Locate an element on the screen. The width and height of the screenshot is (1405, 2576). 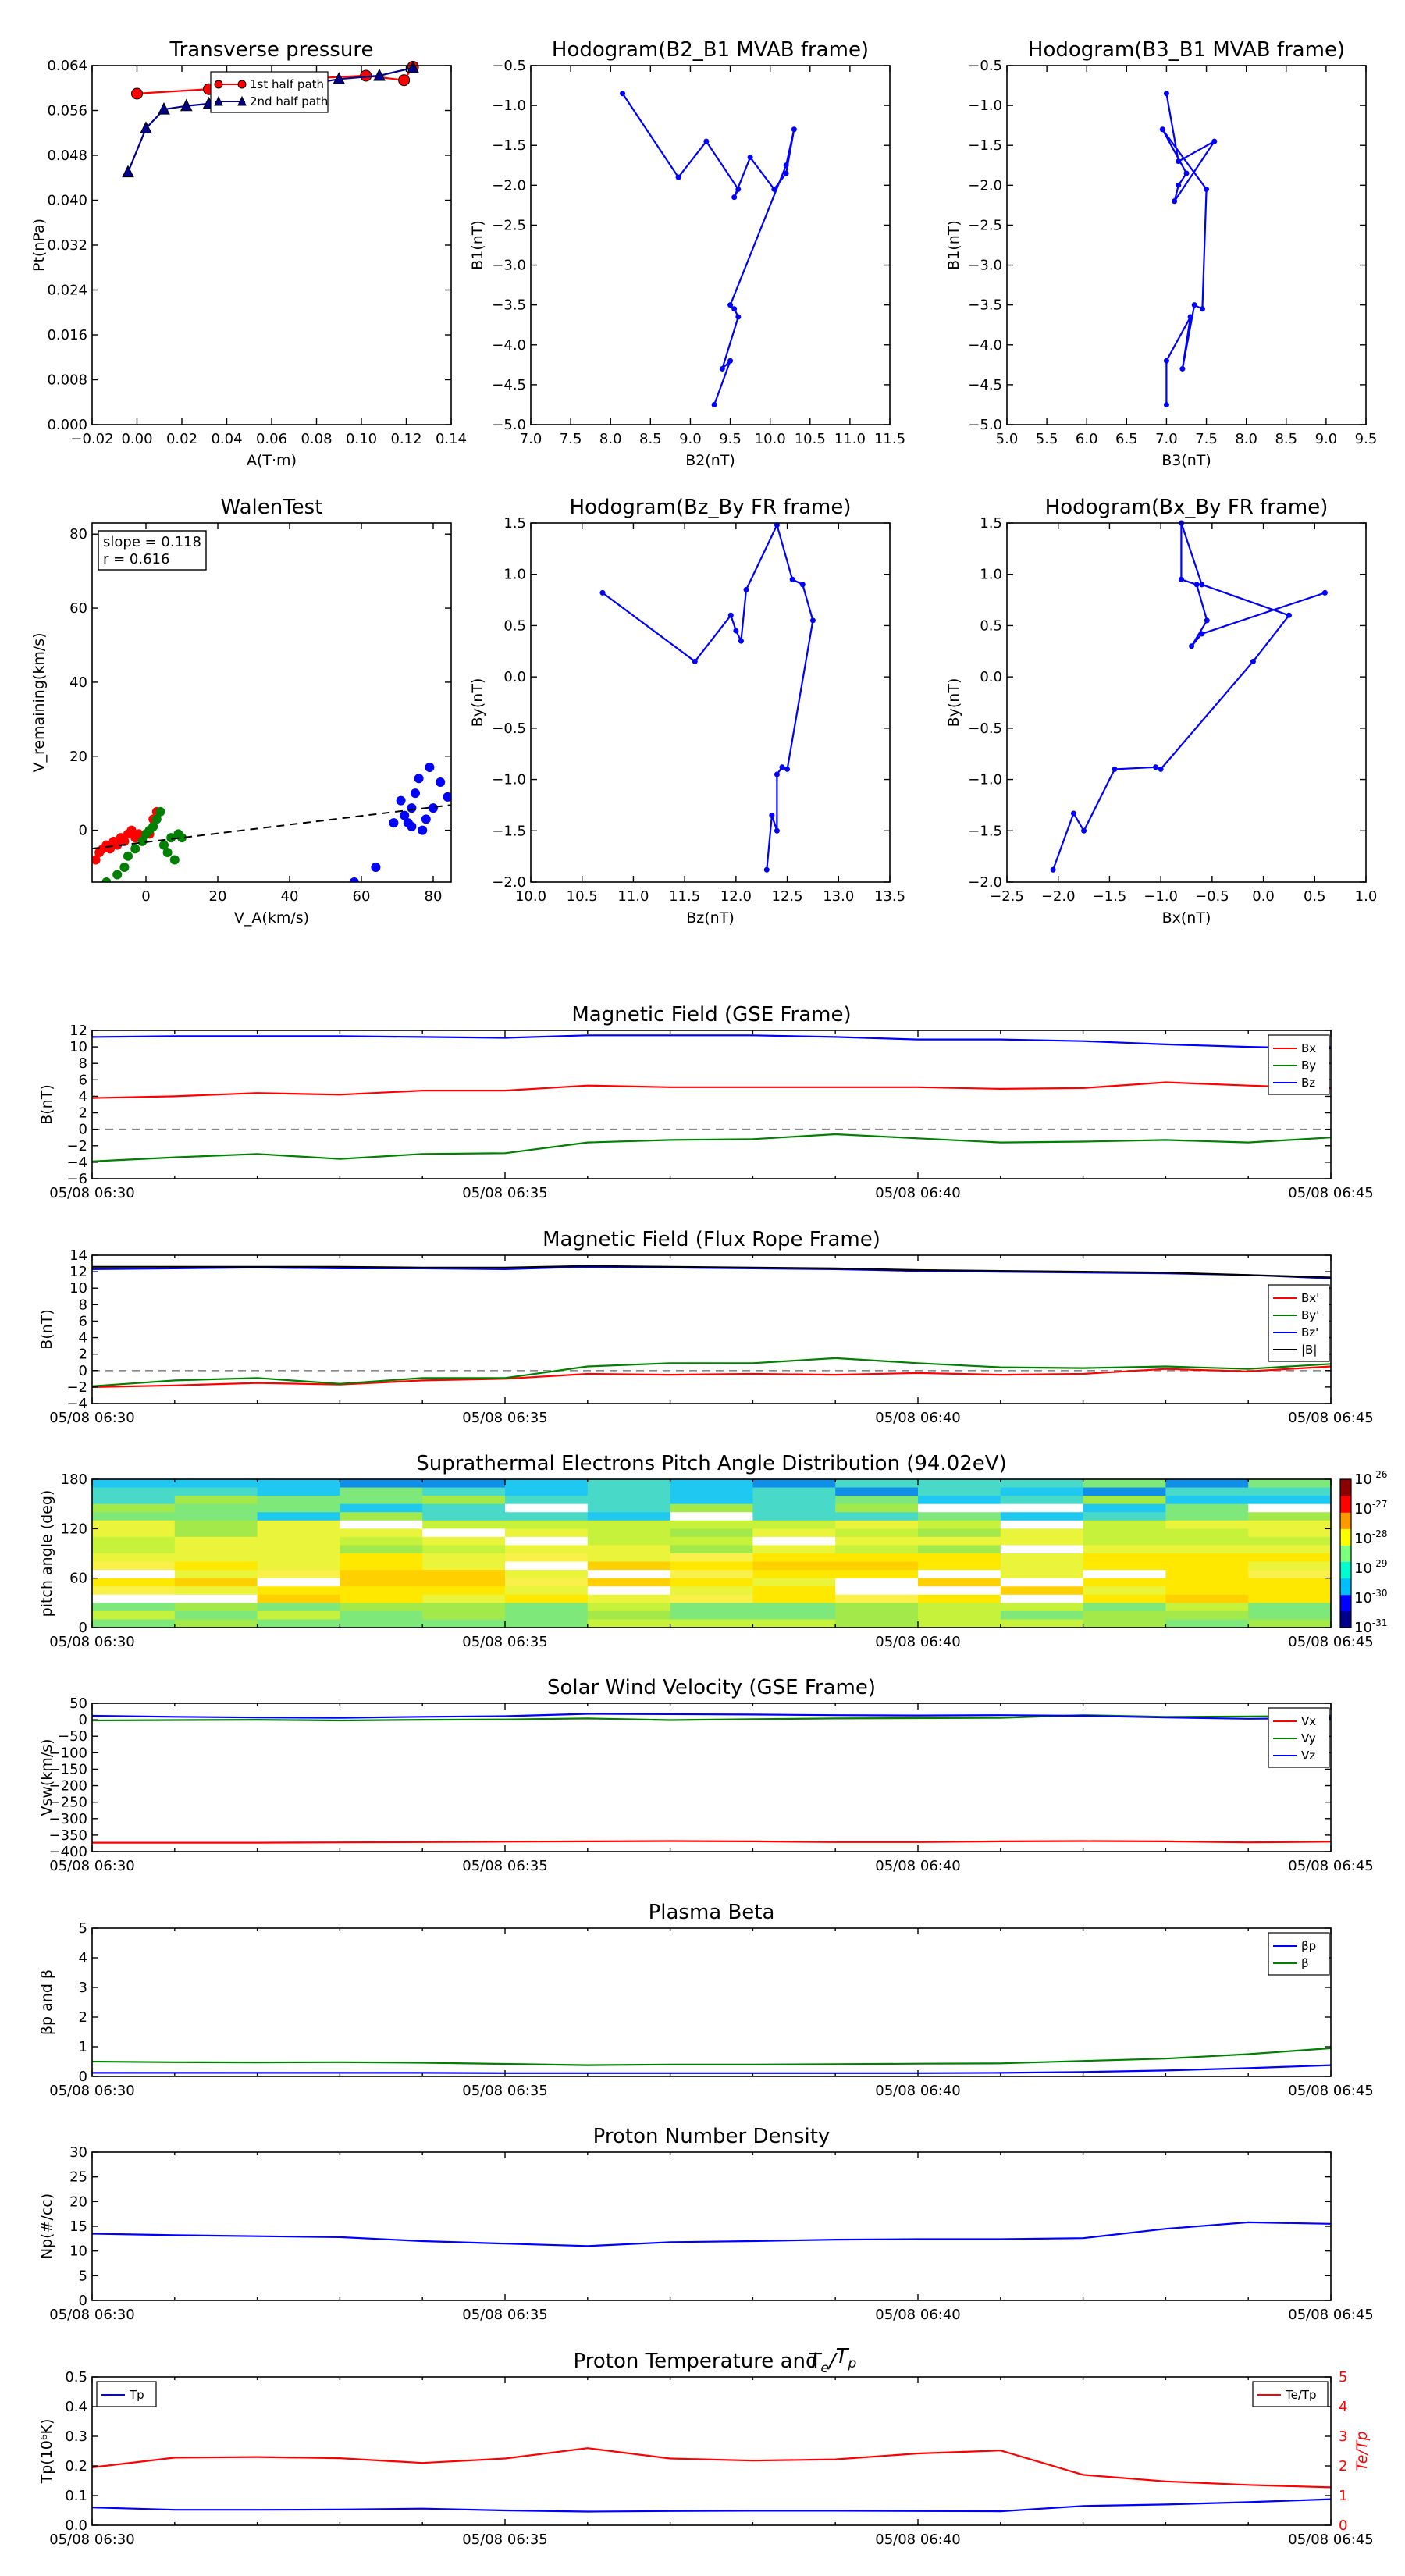
y-tick-label: 2 is located at coordinates (83, 1355).